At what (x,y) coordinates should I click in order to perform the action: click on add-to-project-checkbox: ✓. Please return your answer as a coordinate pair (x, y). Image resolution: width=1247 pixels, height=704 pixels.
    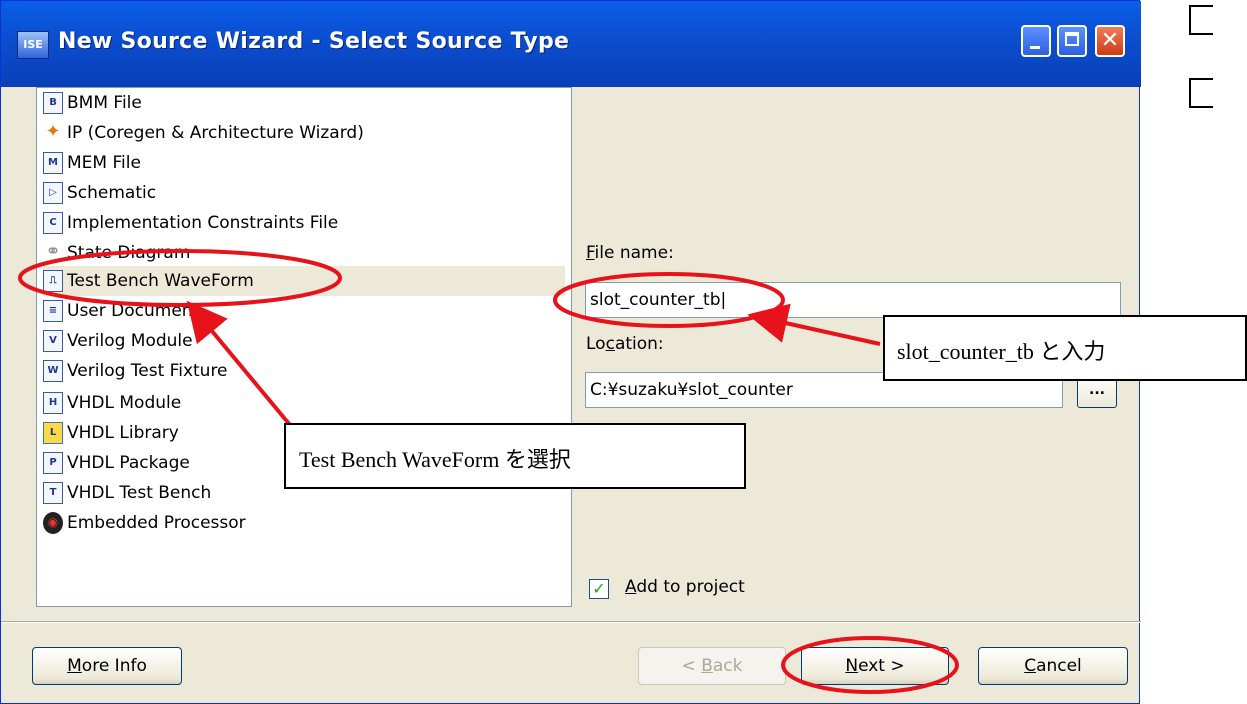
    Looking at the image, I should click on (599, 589).